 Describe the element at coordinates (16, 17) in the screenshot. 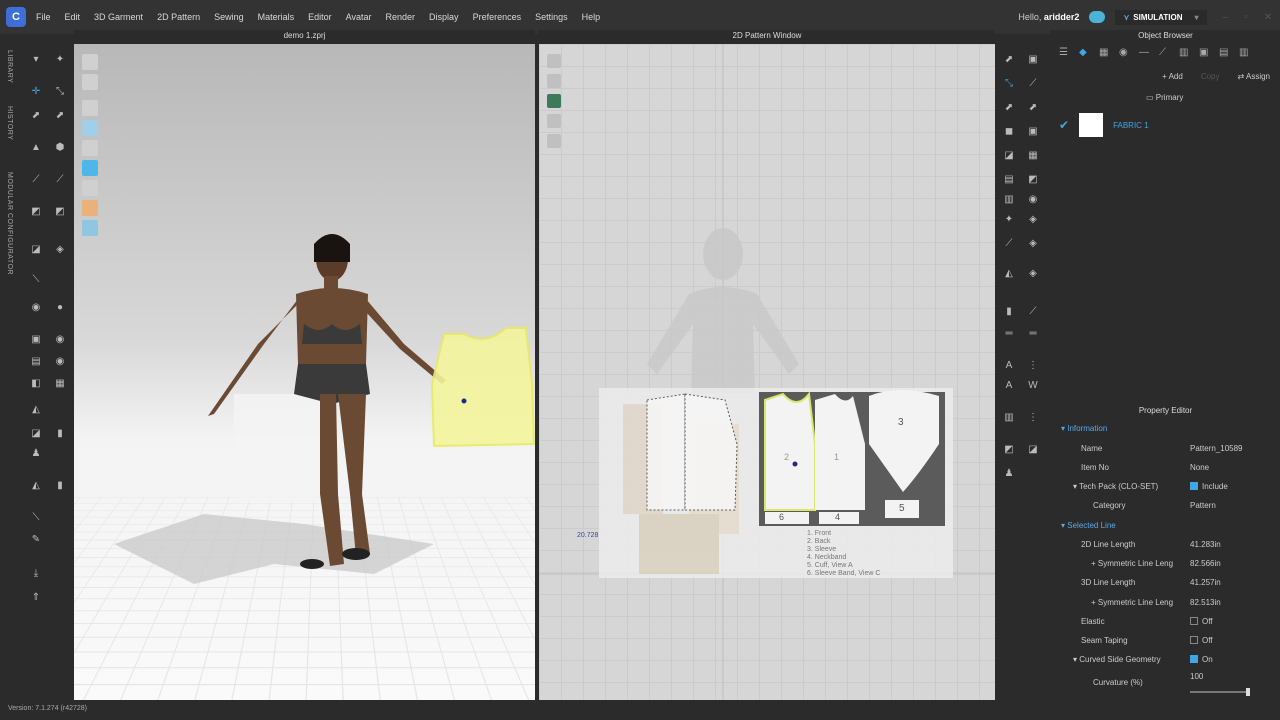

I see `clo-logo-icon: C` at that location.